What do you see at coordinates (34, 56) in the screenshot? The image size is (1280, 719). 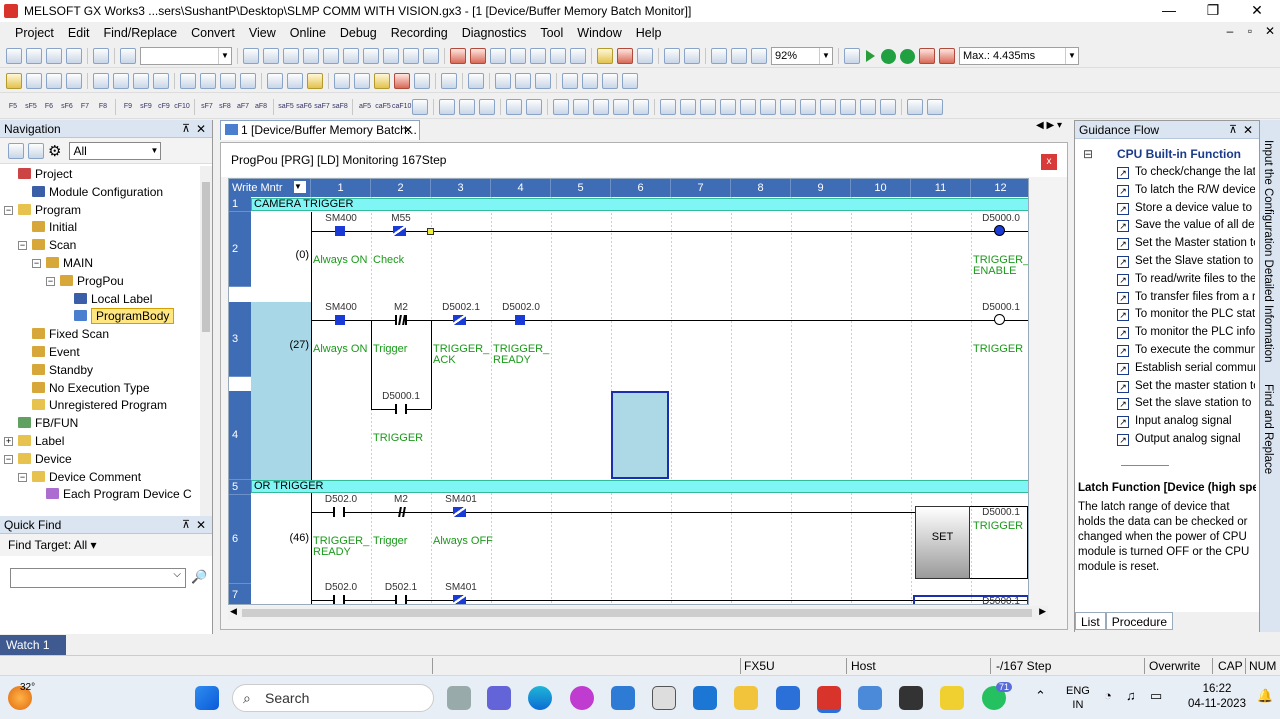 I see `open-icon` at bounding box center [34, 56].